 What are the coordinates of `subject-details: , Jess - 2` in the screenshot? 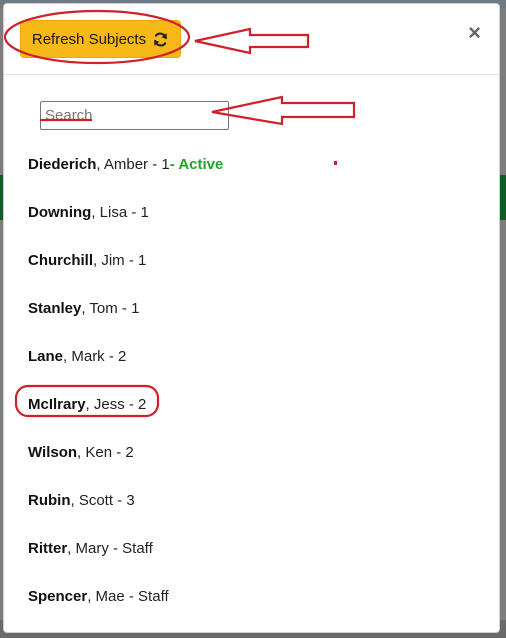 It's located at (116, 404).